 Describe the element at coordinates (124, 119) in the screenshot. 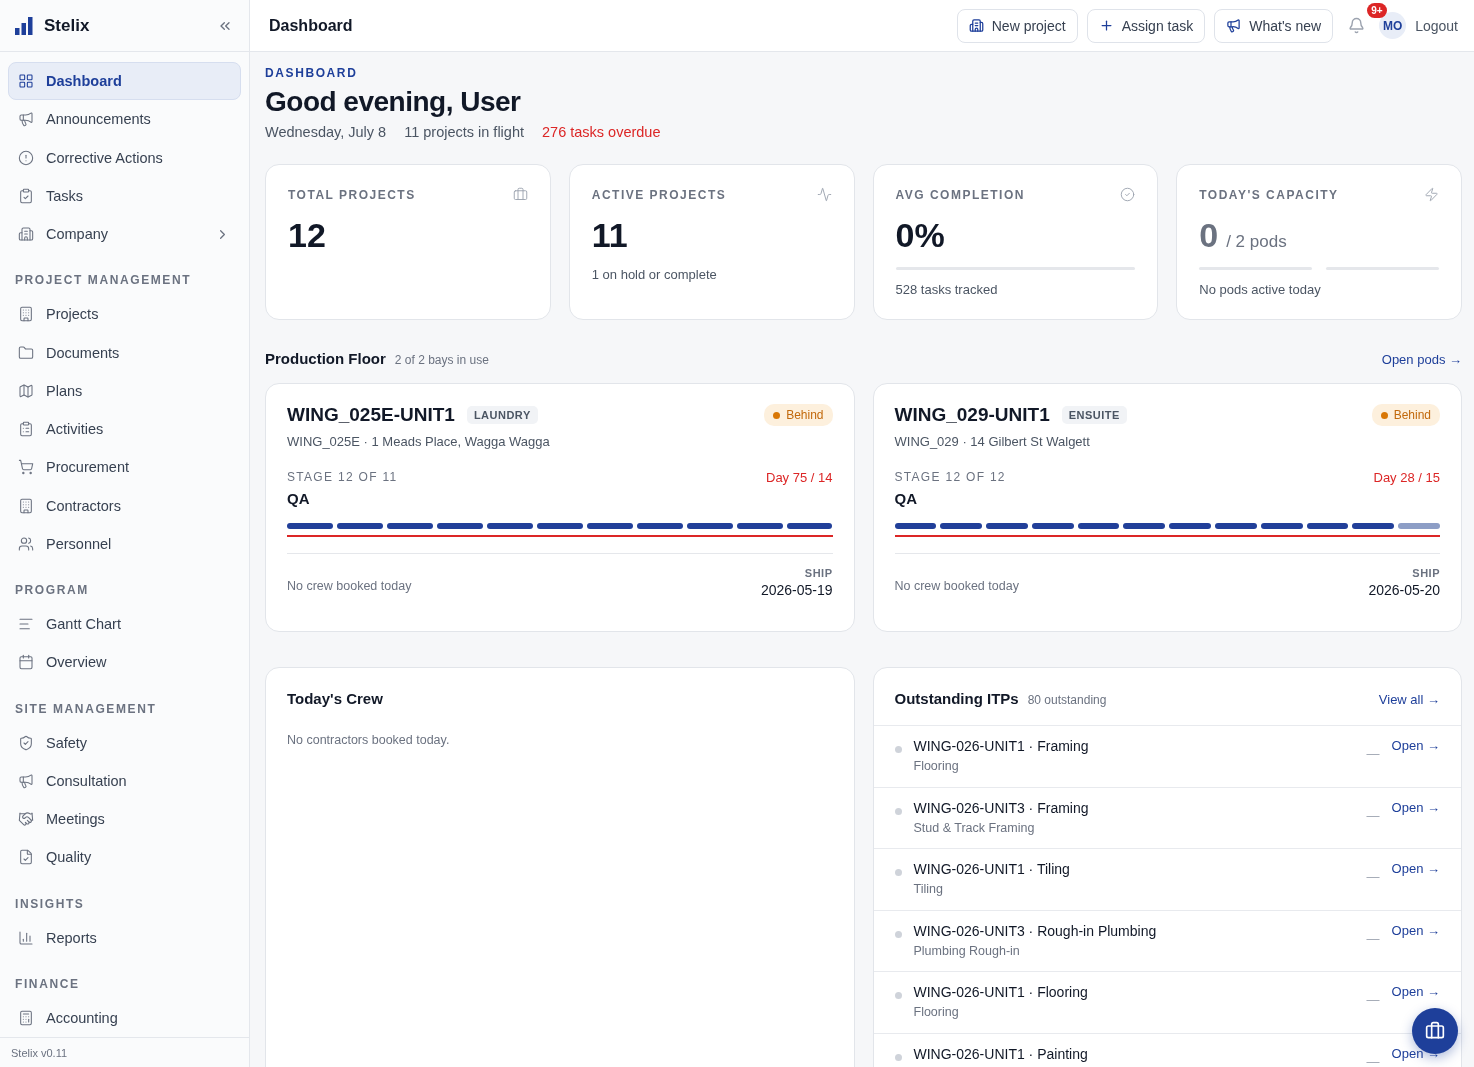

I see `sidebar-item: Announcements` at that location.